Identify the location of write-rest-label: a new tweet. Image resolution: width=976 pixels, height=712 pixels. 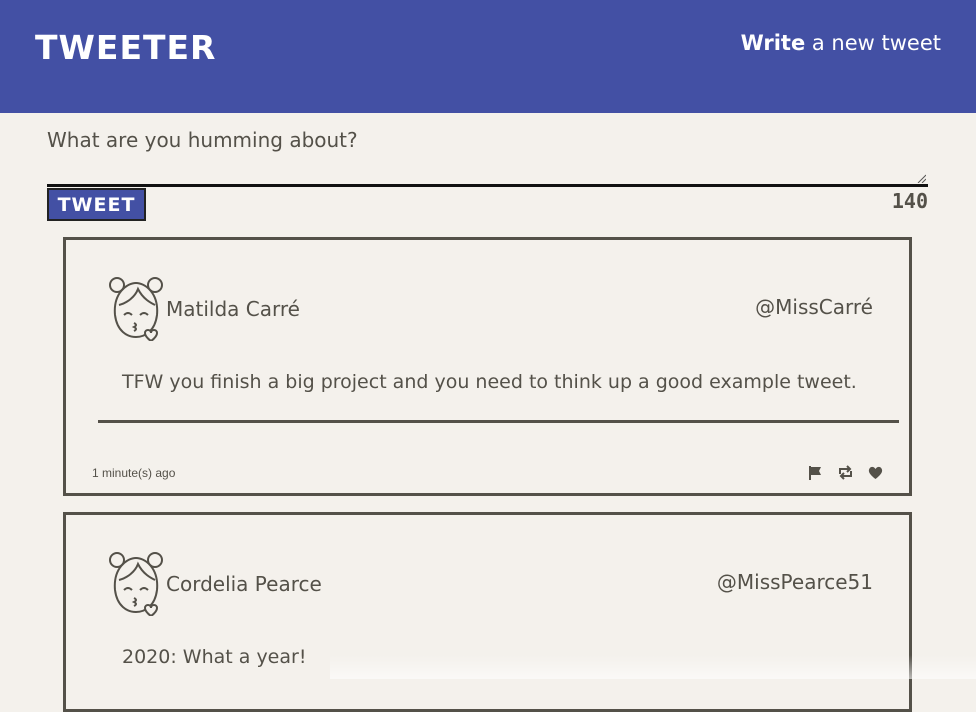
(873, 43).